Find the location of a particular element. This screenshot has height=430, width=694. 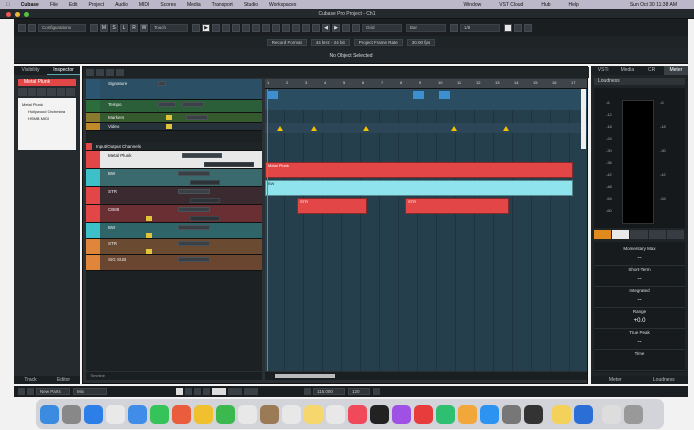

minimize-button is located at coordinates (17, 14).